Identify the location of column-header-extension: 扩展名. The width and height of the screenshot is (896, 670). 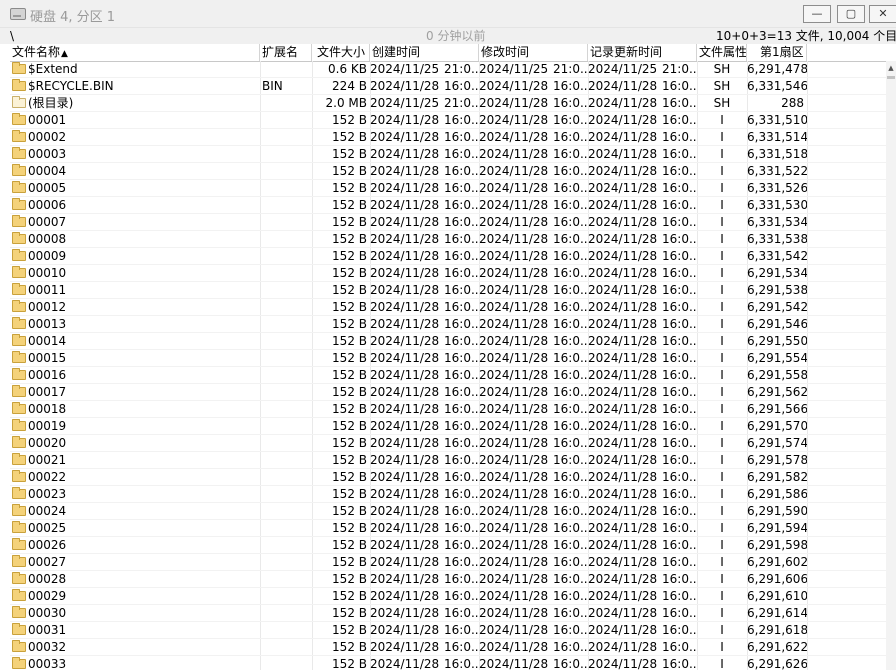
(286, 52).